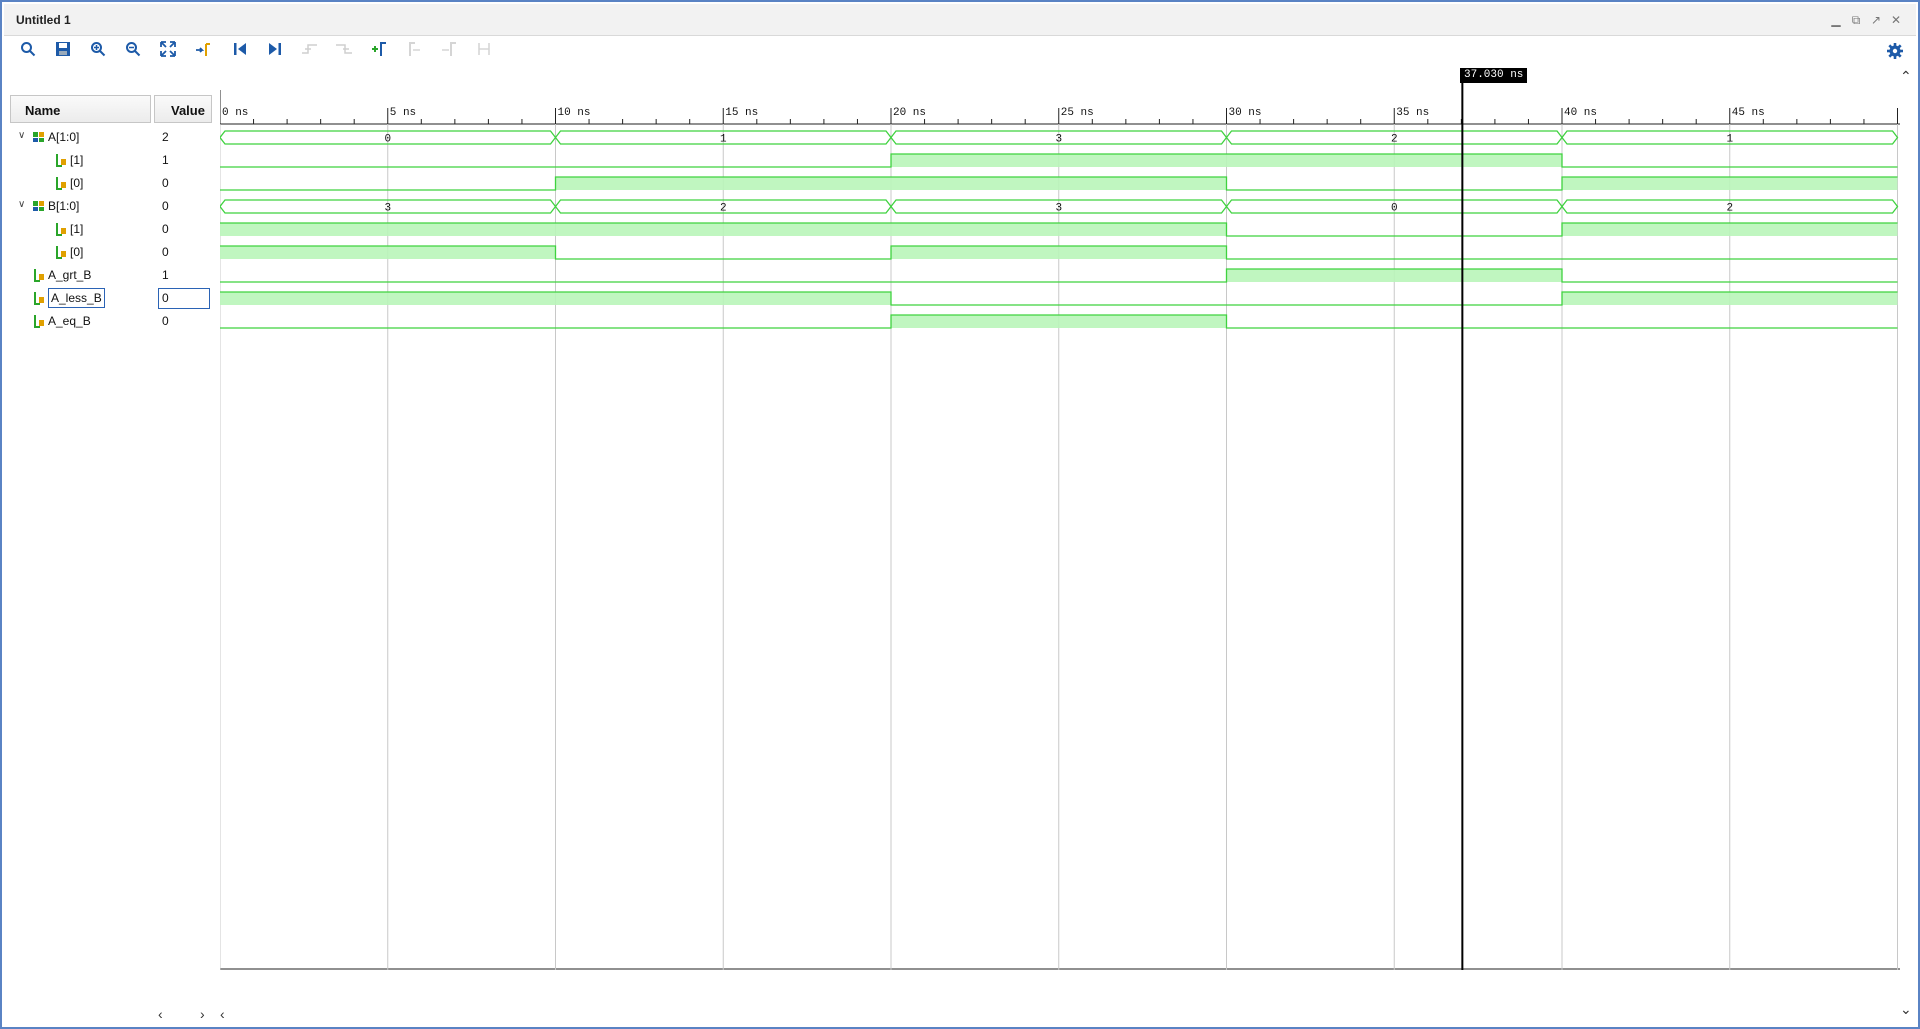 The width and height of the screenshot is (1920, 1029). What do you see at coordinates (574, 113) in the screenshot?
I see `time-tick-label: 10 ns` at bounding box center [574, 113].